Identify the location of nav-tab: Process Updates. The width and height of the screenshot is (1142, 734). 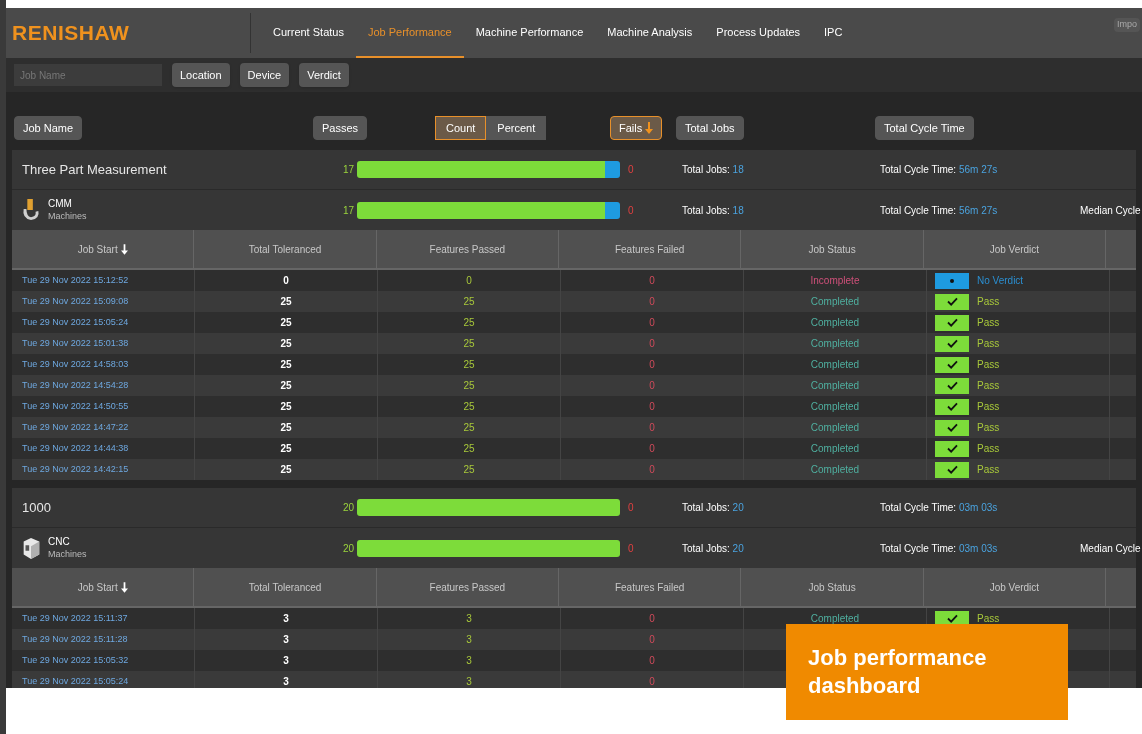
(758, 33).